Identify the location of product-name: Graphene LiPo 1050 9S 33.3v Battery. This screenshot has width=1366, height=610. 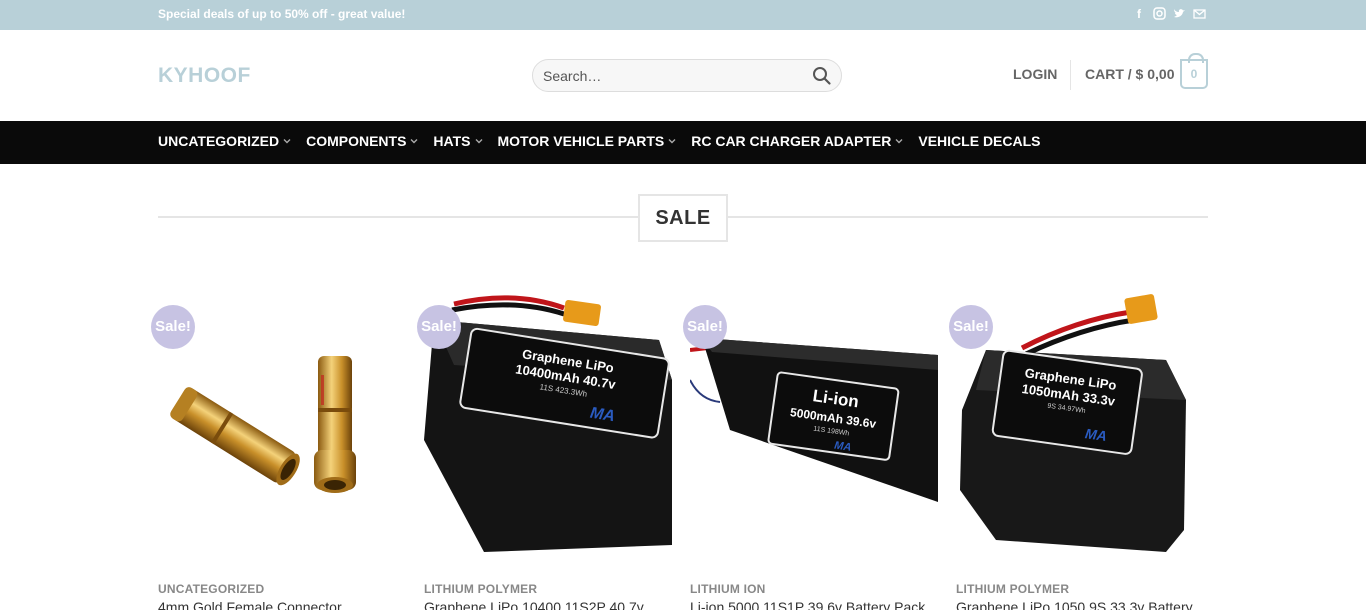
(1074, 604).